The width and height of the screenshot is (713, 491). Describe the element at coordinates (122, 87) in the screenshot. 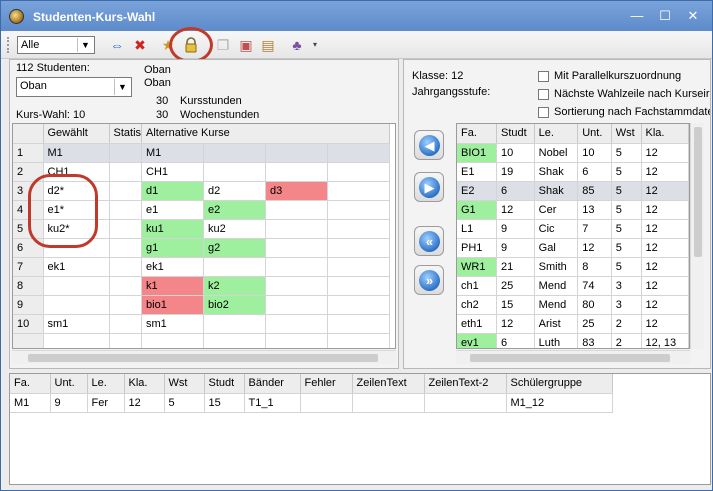

I see `chevron-down-icon: ▼` at that location.